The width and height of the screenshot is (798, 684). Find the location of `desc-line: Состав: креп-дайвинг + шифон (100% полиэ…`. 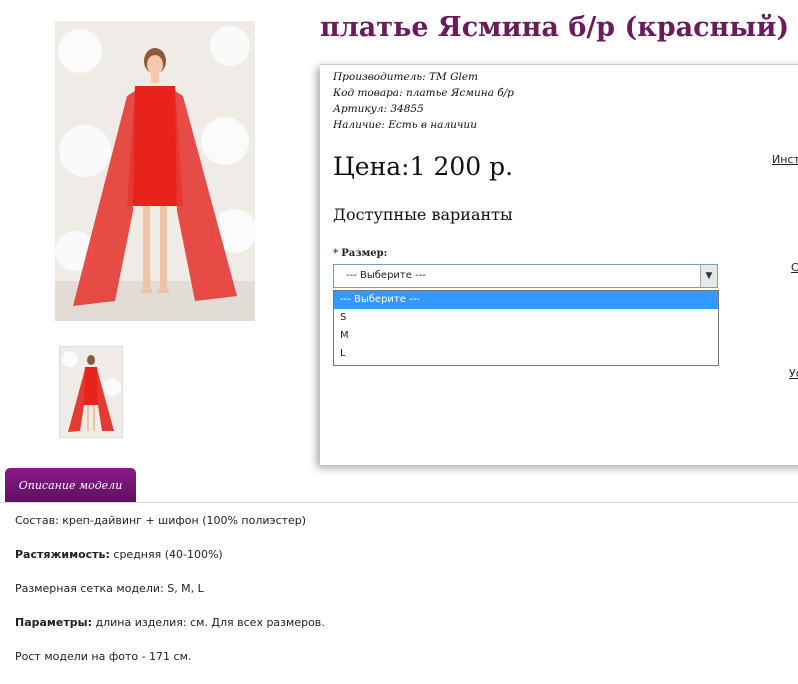

desc-line: Состав: креп-дайвинг + шифон (100% полиэ… is located at coordinates (400, 520).